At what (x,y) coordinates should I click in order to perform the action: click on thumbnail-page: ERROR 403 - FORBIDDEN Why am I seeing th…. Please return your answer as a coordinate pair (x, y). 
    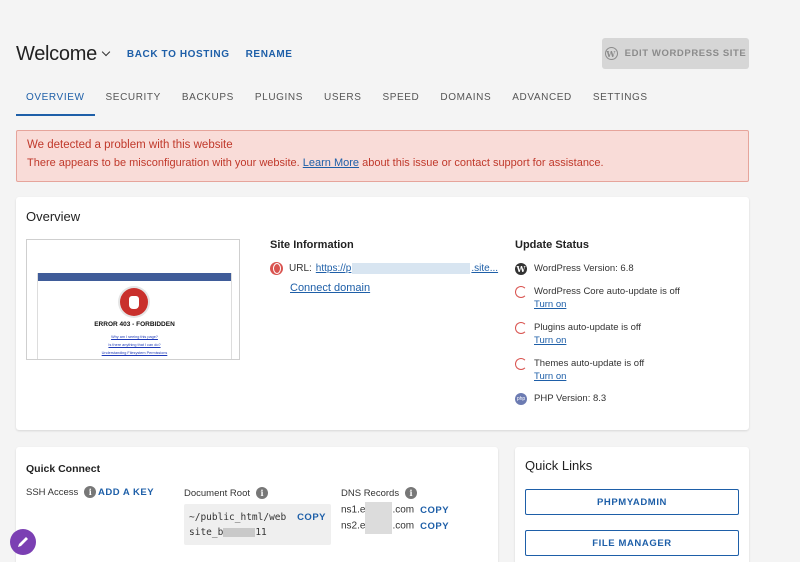
    Looking at the image, I should click on (134, 316).